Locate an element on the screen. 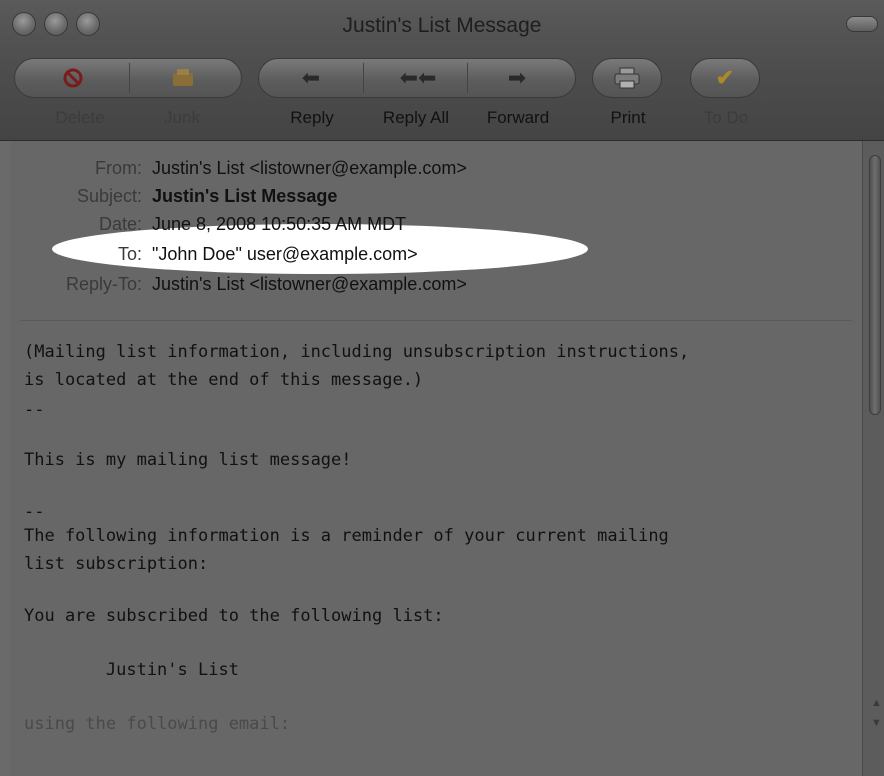  date-label: Date: is located at coordinates (120, 224).